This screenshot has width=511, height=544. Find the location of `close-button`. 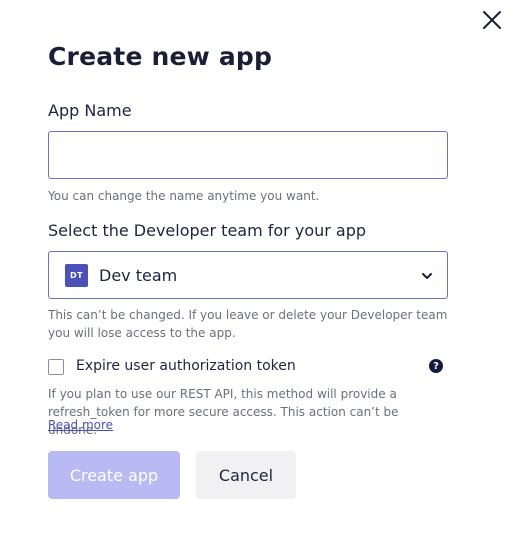

close-button is located at coordinates (492, 20).